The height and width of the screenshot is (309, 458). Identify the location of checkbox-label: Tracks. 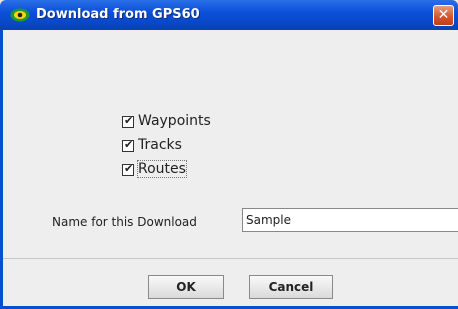
(160, 145).